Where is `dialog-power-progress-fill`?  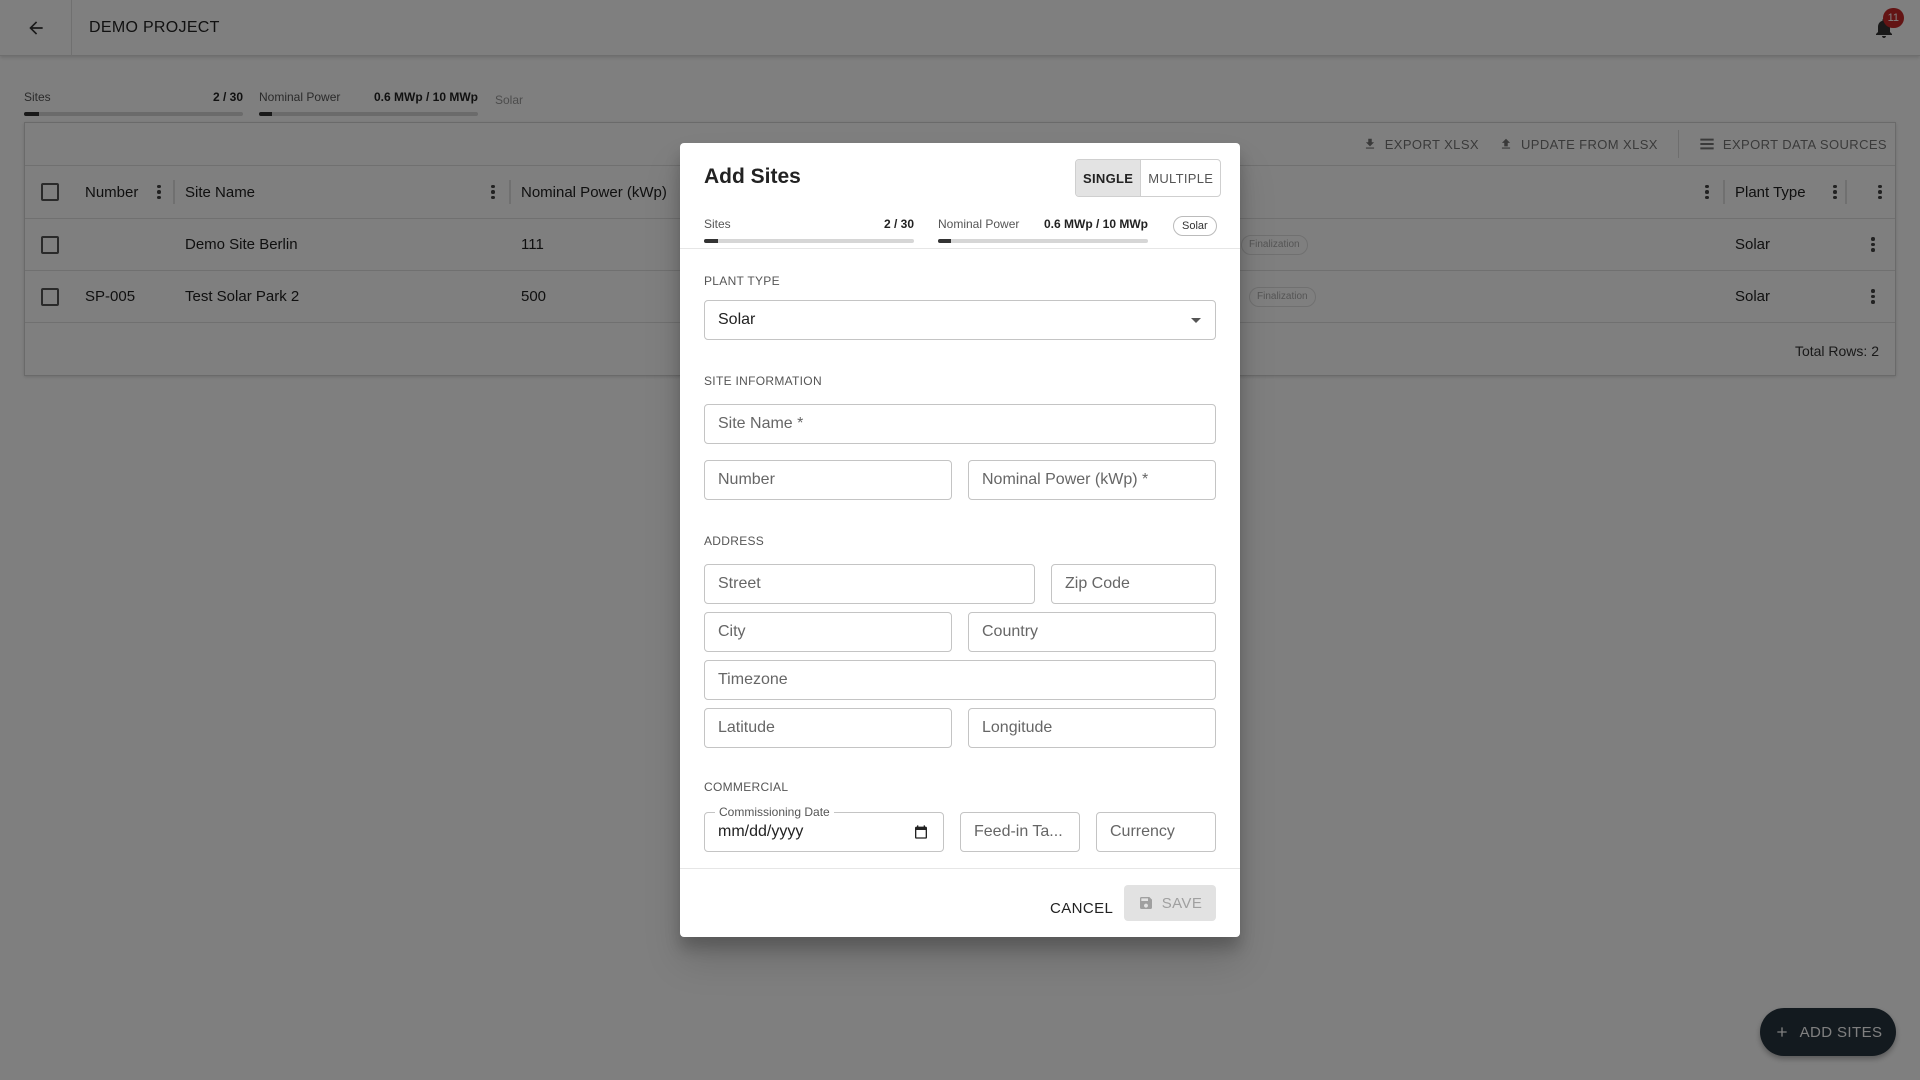
dialog-power-progress-fill is located at coordinates (944, 241).